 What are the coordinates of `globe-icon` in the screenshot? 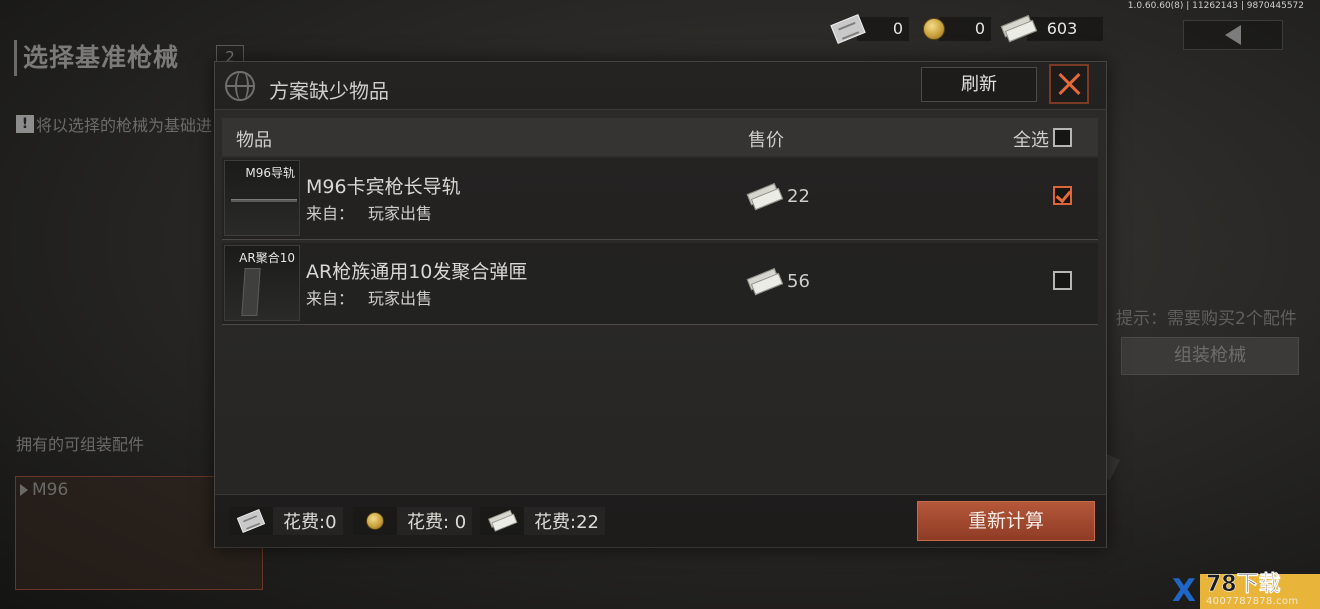 It's located at (240, 86).